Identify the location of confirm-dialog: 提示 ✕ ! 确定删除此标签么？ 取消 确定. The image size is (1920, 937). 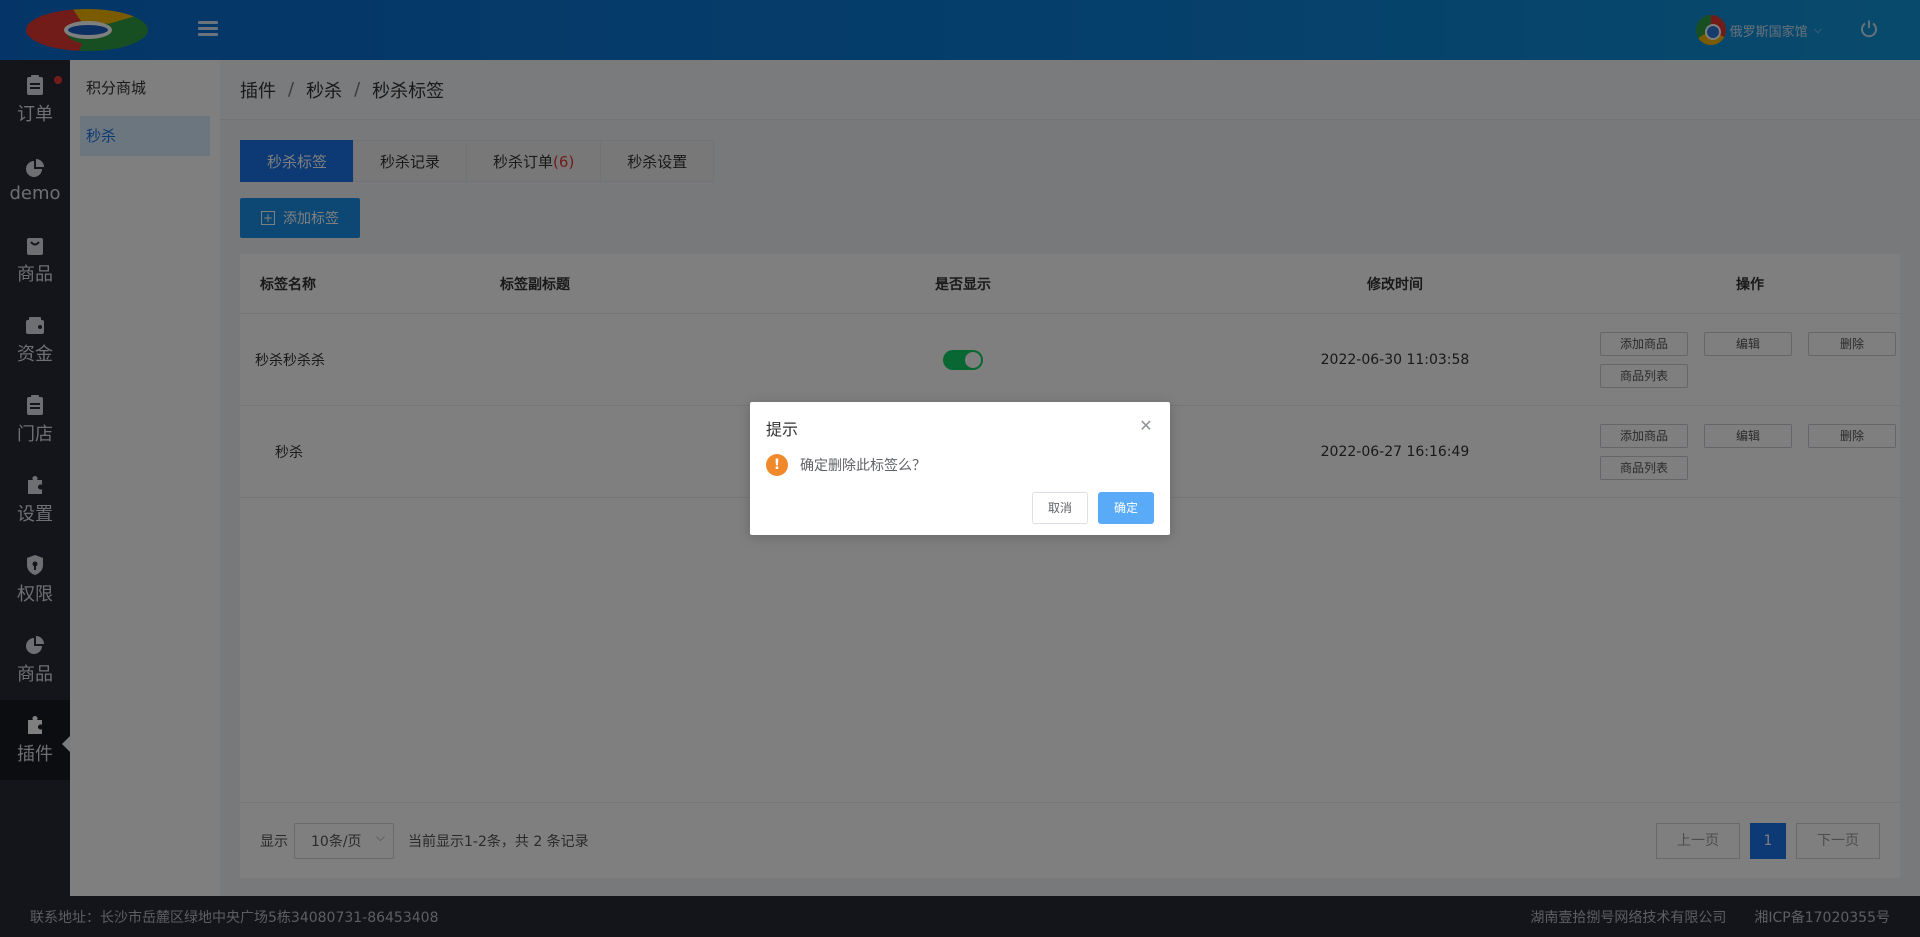
(960, 468).